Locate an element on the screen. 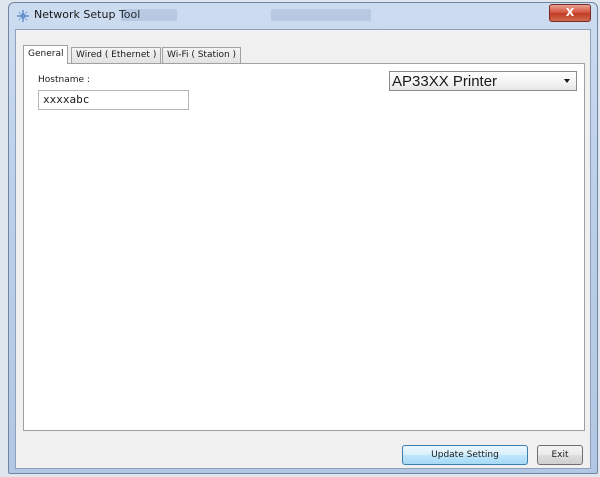 This screenshot has height=477, width=600. printer-model-value: AP33XX Printer is located at coordinates (445, 81).